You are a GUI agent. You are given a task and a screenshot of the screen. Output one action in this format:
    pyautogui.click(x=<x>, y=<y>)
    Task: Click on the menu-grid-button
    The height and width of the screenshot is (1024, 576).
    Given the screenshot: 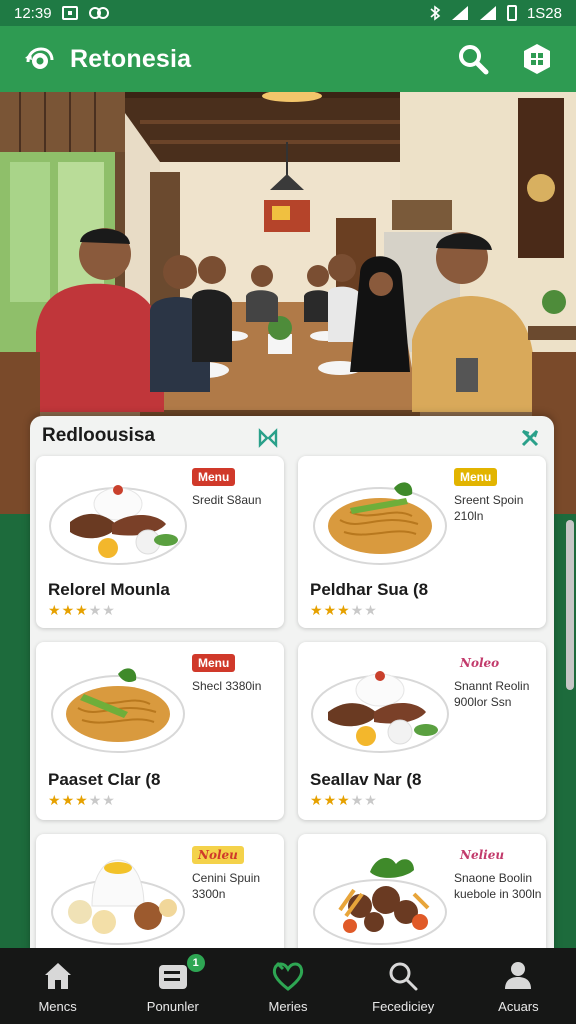 What is the action you would take?
    pyautogui.click(x=537, y=59)
    